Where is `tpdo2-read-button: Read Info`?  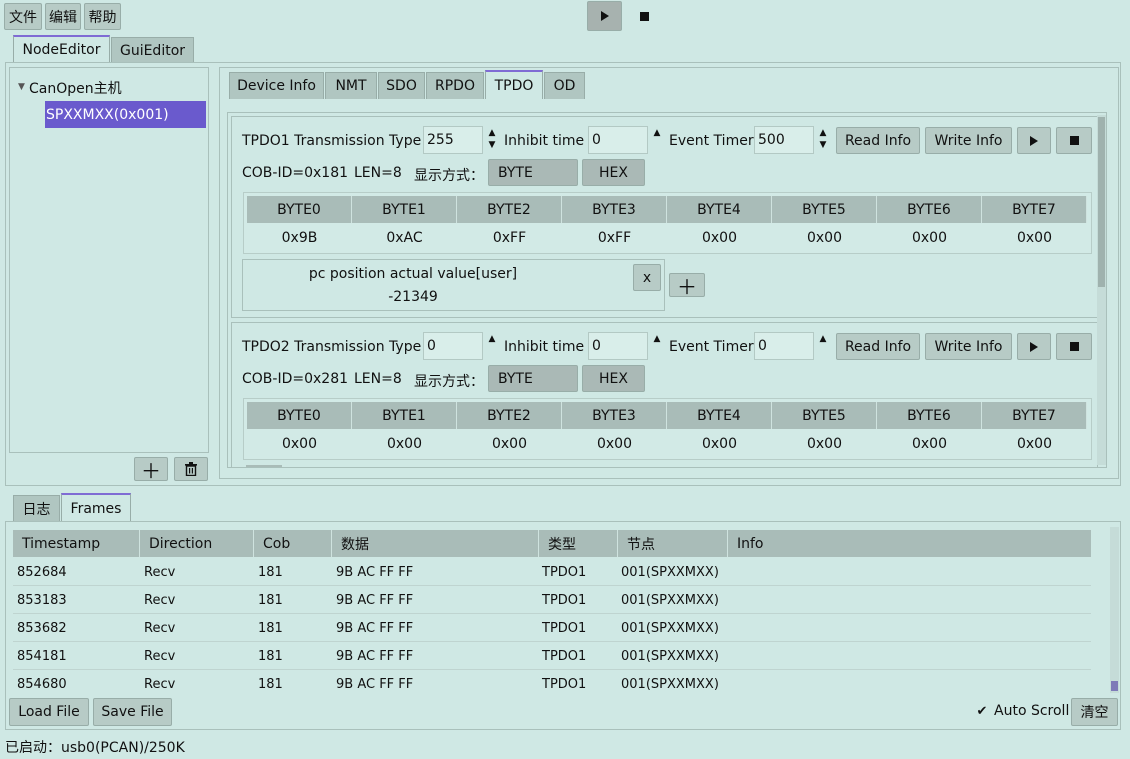 tpdo2-read-button: Read Info is located at coordinates (878, 346).